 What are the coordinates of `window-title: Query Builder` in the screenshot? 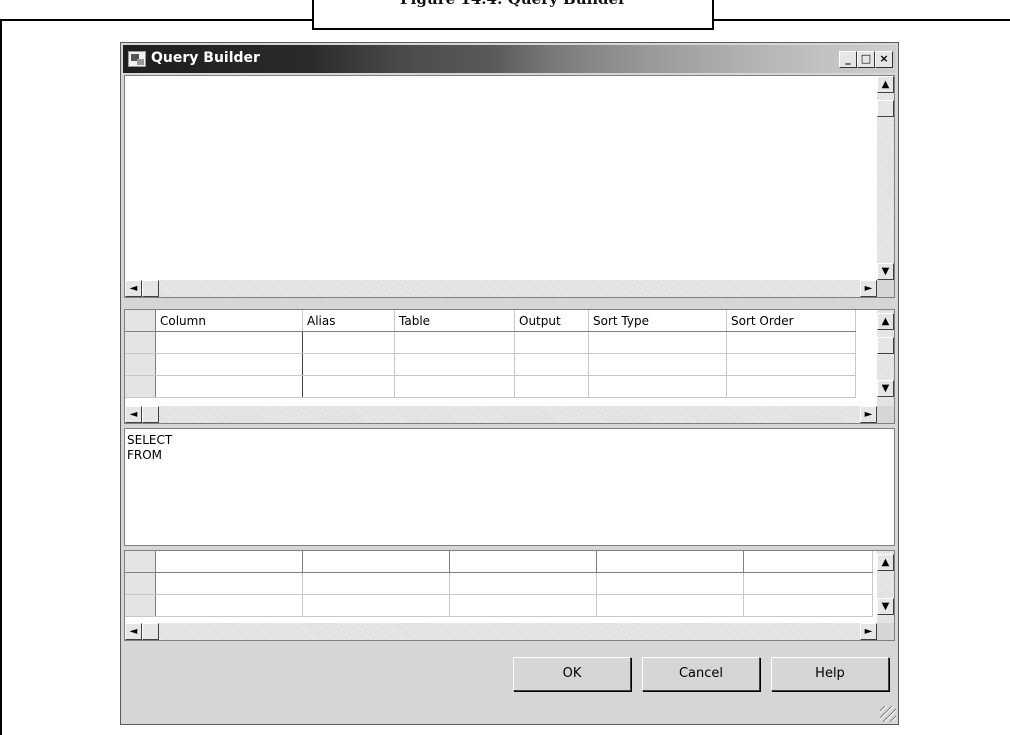 It's located at (205, 58).